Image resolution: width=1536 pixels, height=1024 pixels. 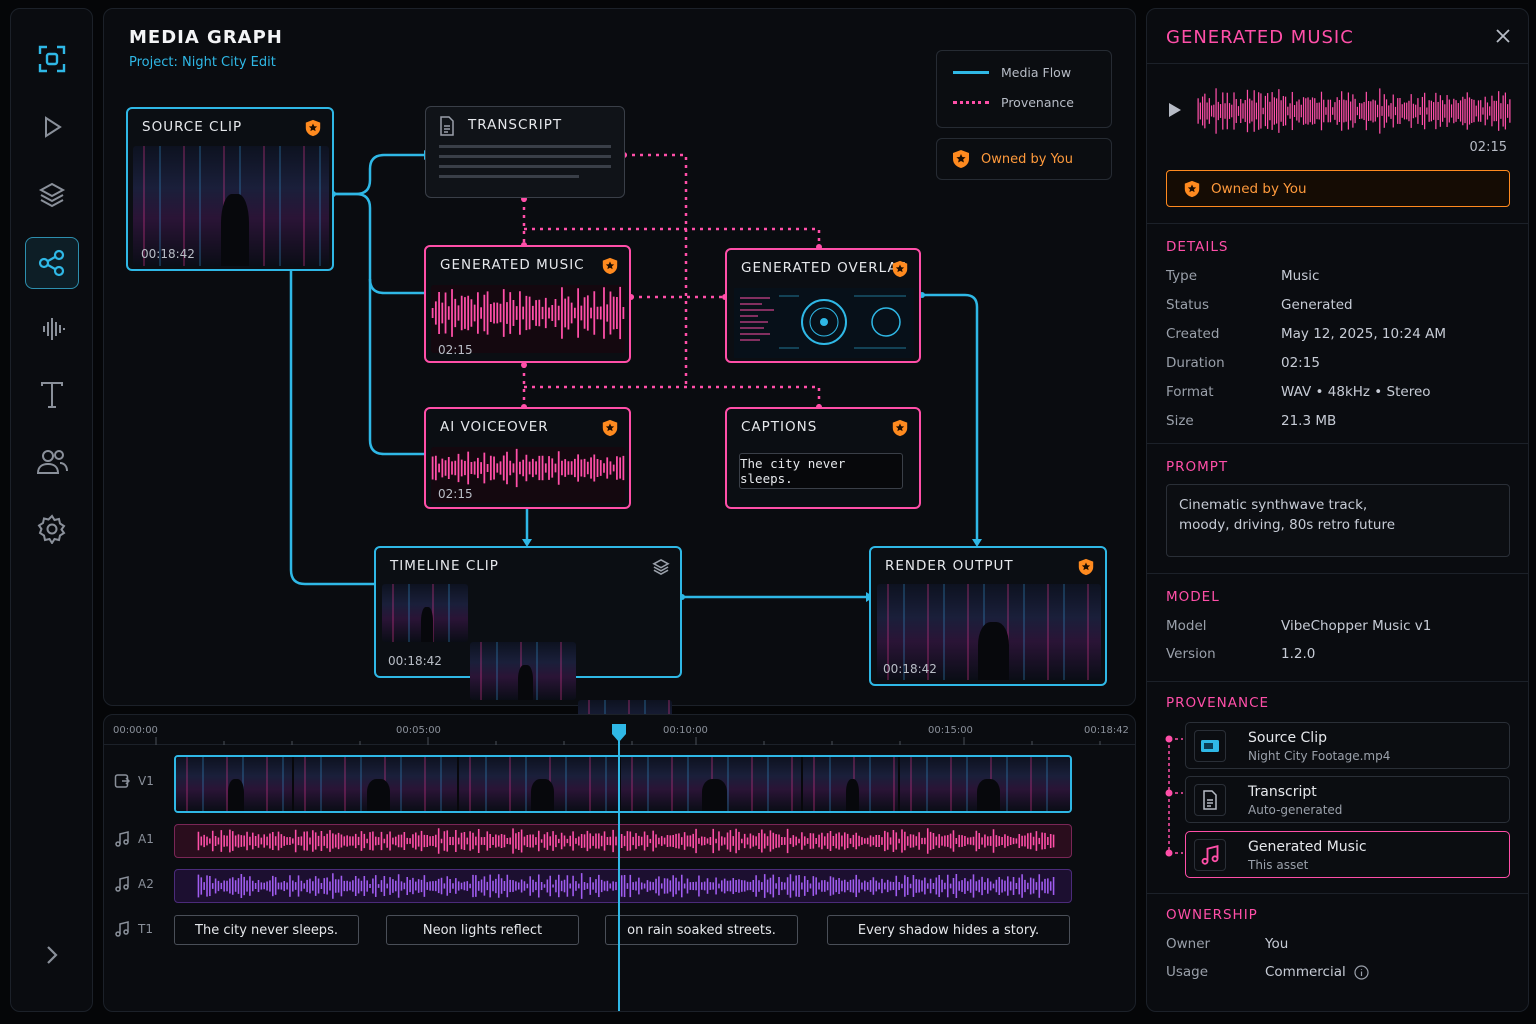 What do you see at coordinates (1309, 421) in the screenshot?
I see `detail-value: 21.3 MB` at bounding box center [1309, 421].